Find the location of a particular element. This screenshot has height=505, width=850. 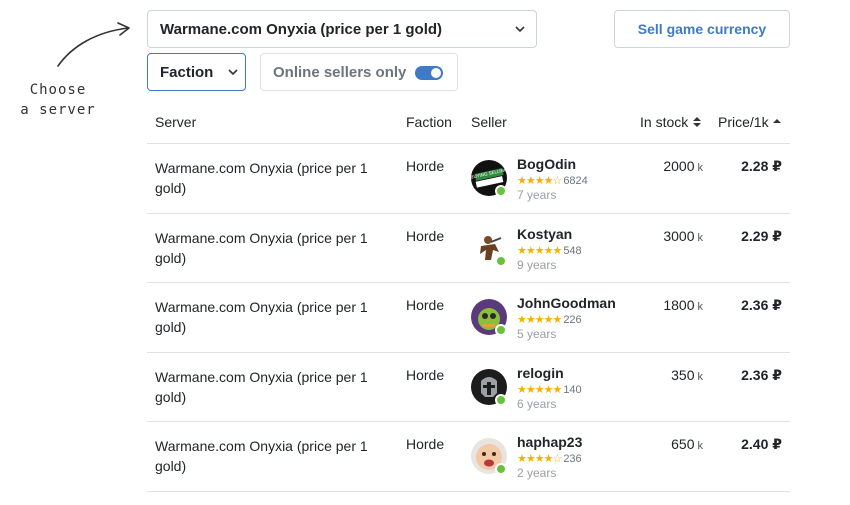

seller-cell: relogin ★★★★★ 140 6 years is located at coordinates (551, 388).